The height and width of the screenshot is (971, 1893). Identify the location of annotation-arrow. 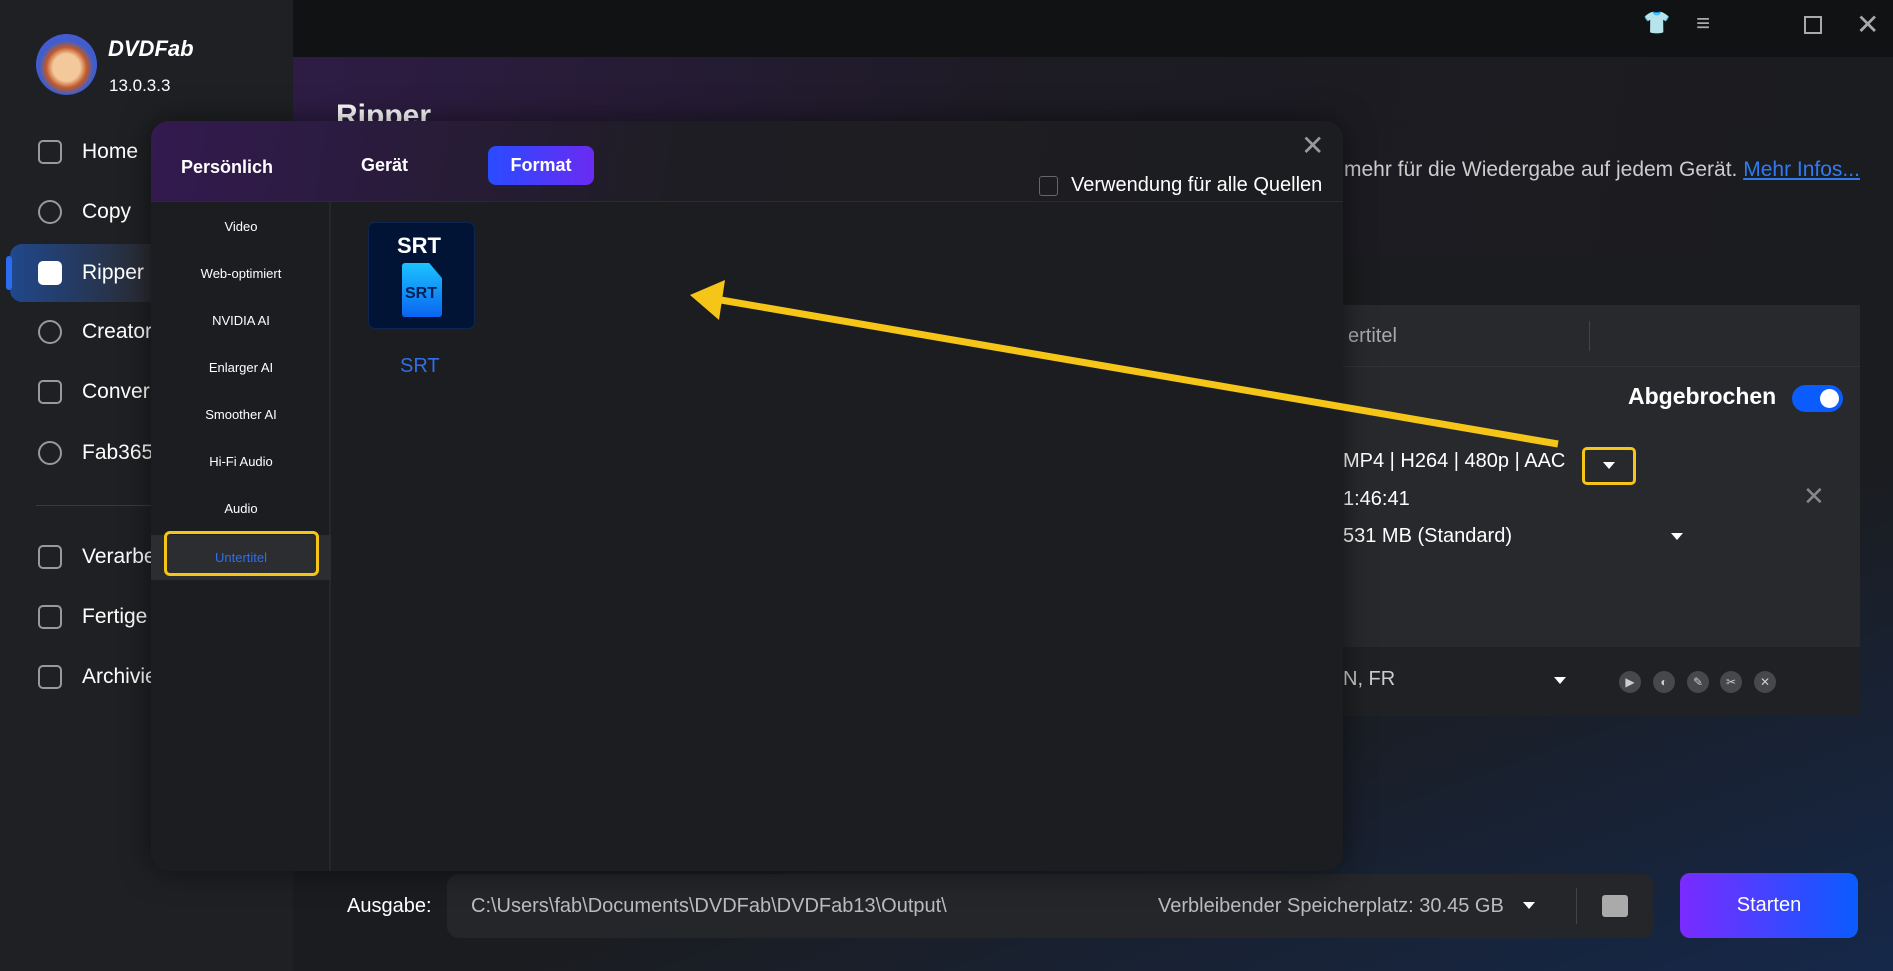
(1124, 364).